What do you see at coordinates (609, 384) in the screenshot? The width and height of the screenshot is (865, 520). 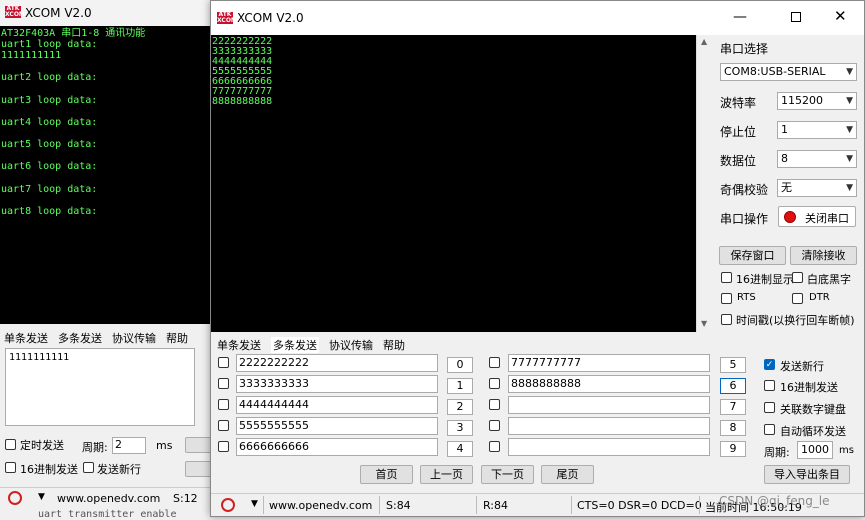 I see `entry-input: 8888888888` at bounding box center [609, 384].